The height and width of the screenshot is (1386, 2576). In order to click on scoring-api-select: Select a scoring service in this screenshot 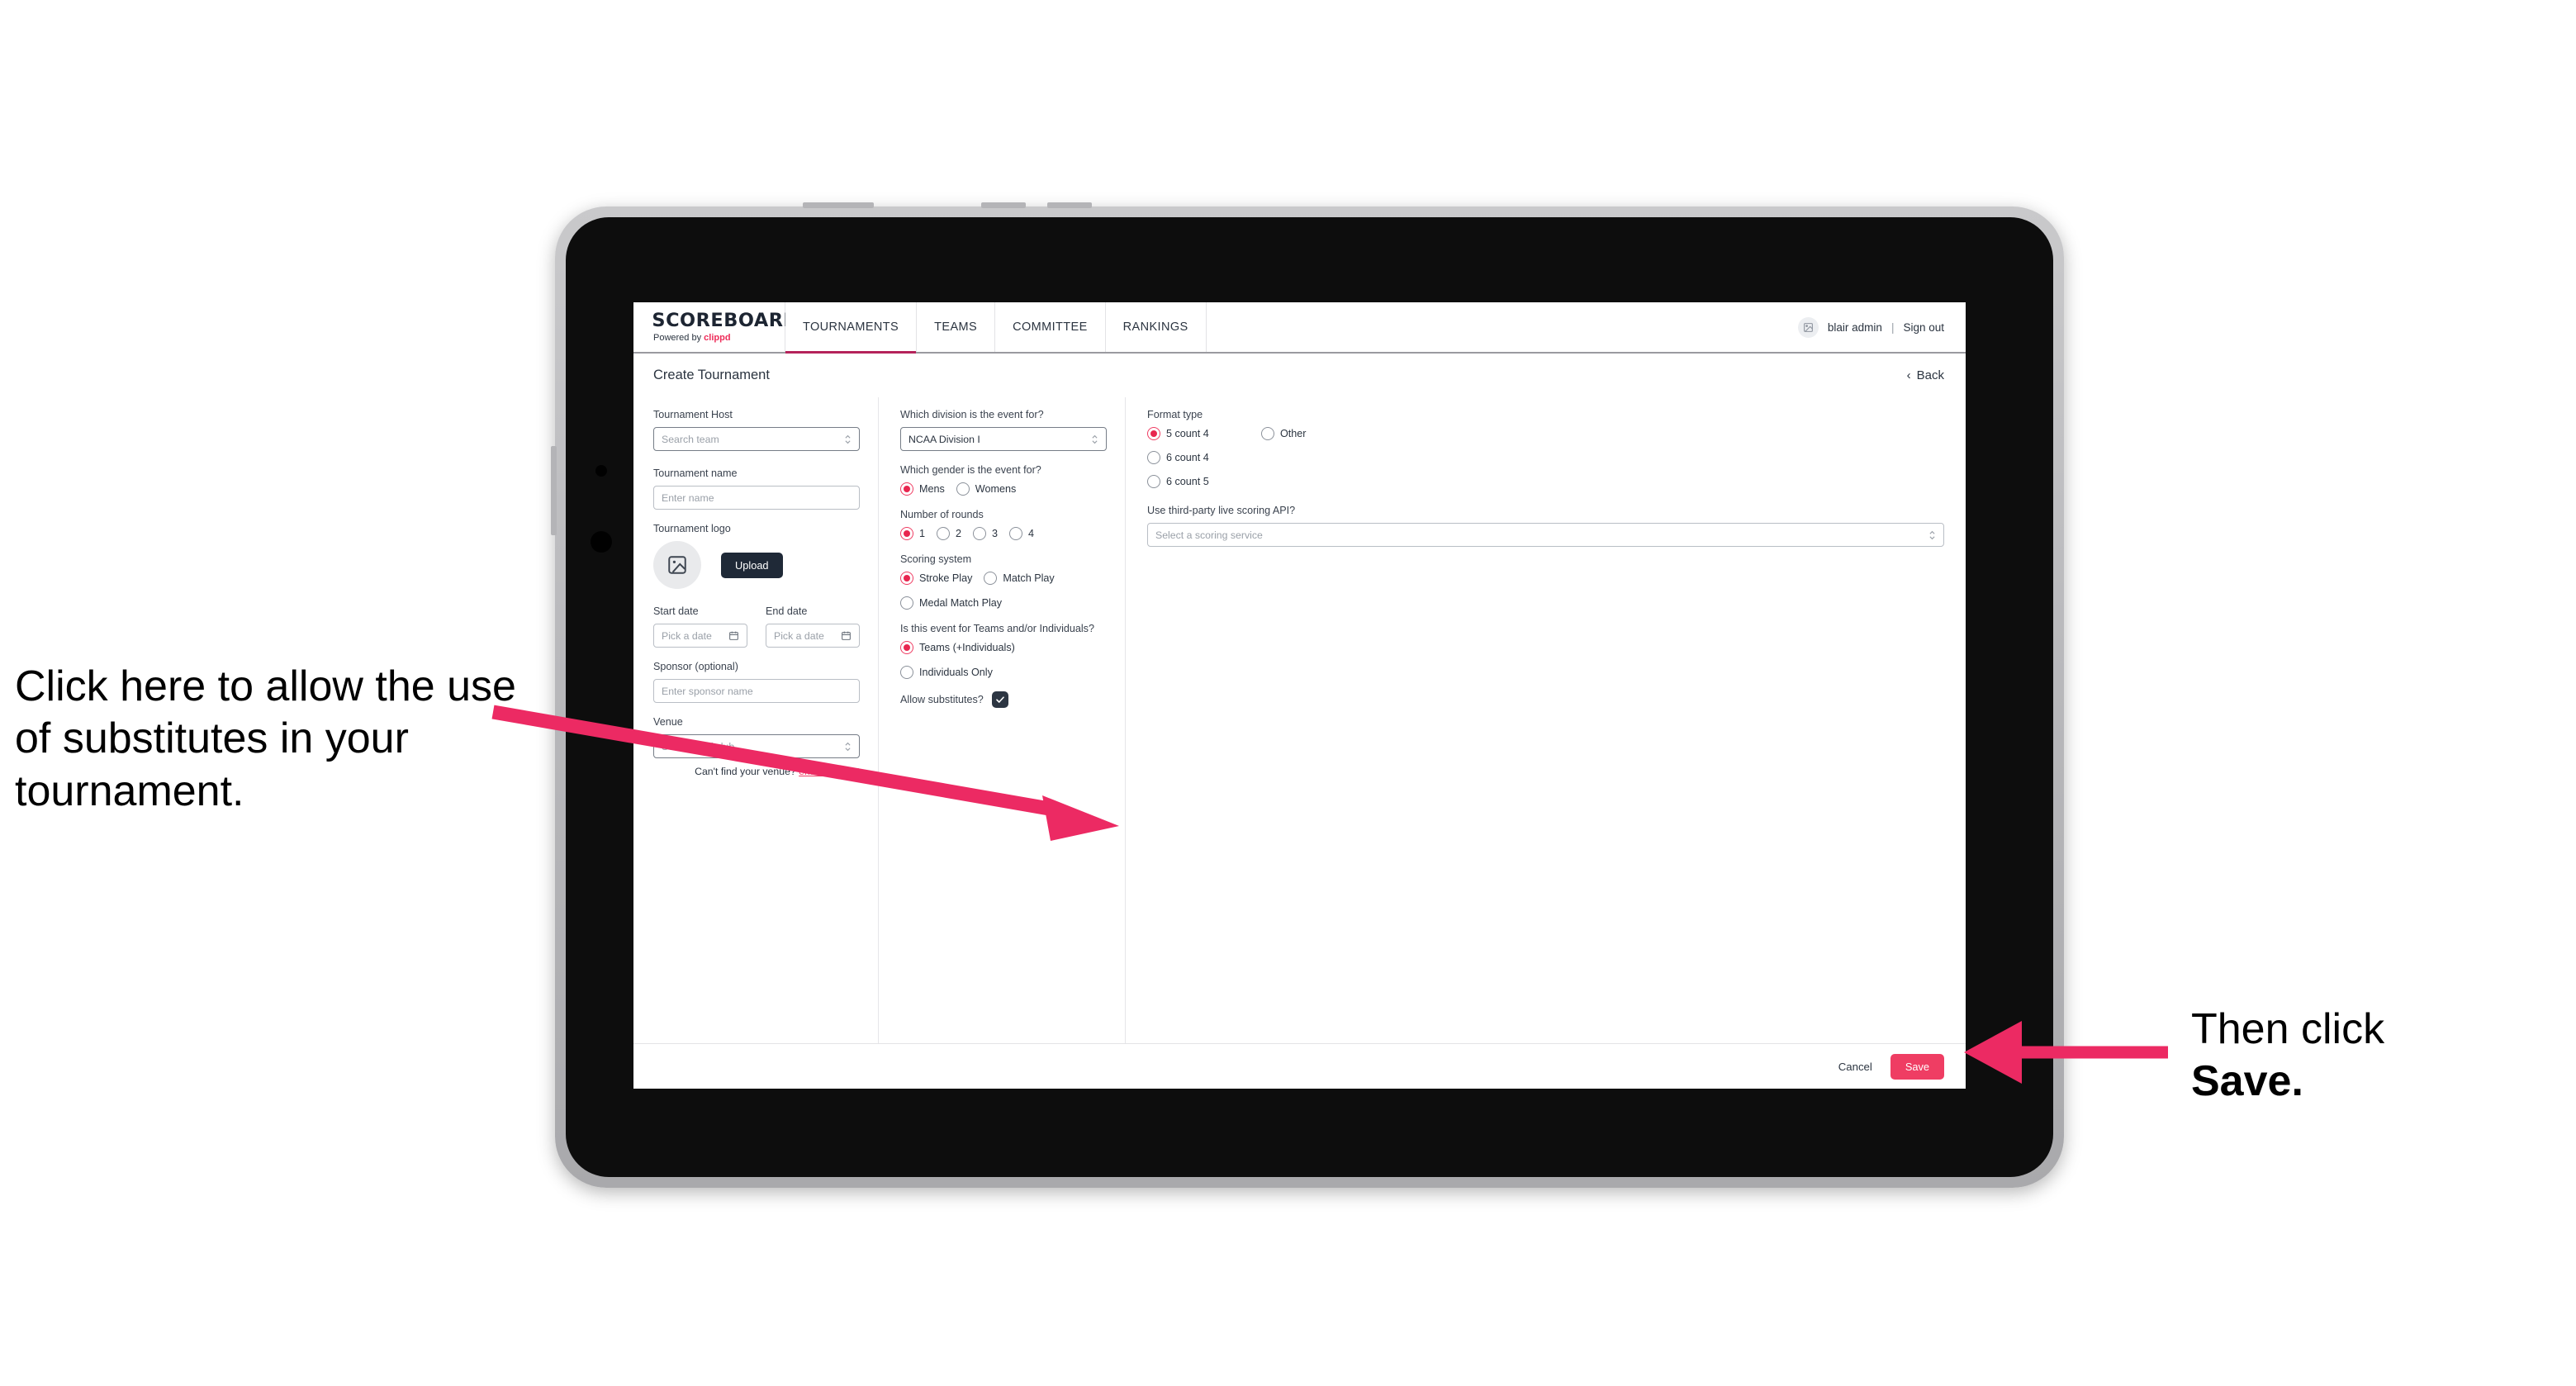, I will do `click(1545, 535)`.